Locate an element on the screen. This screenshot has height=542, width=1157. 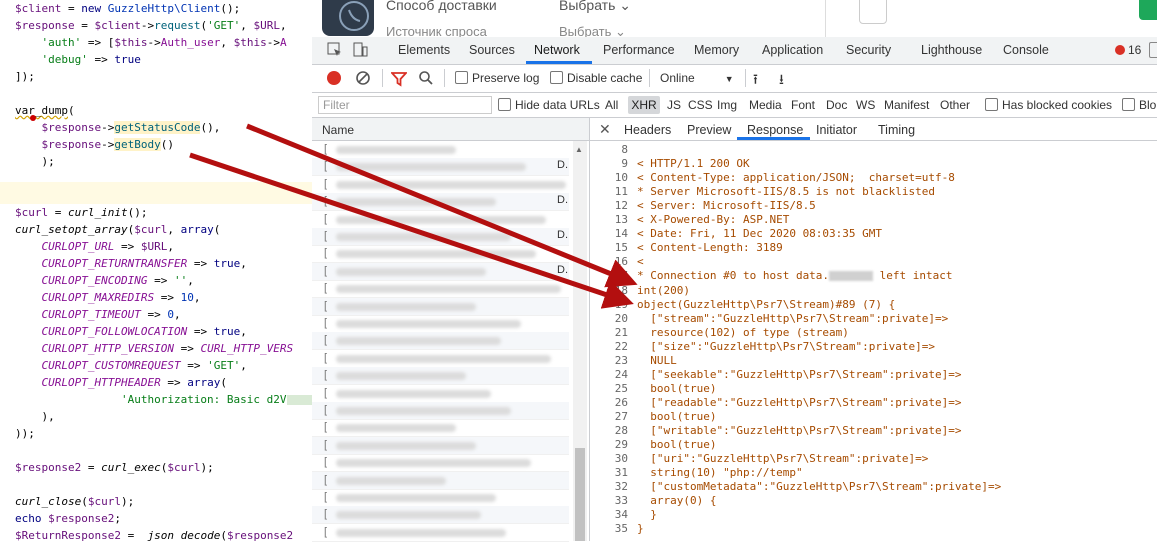
tab-memory: Memory is located at coordinates (716, 50).